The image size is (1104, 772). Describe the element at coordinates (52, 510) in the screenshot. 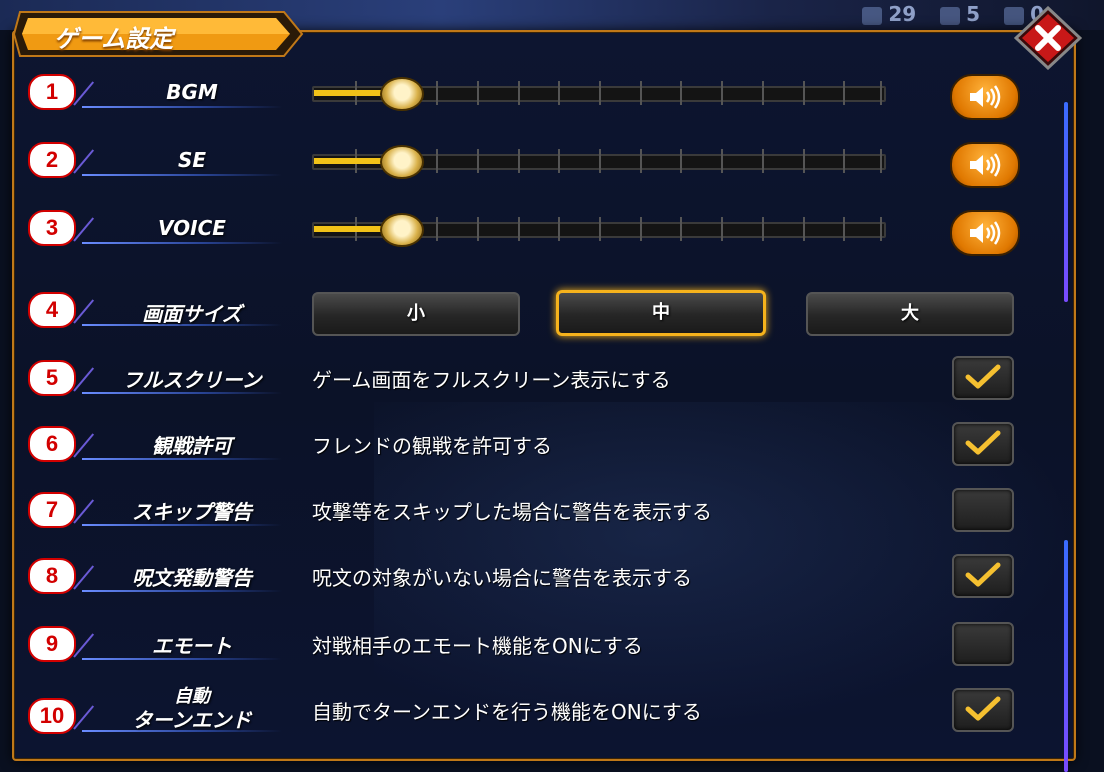

I see `number-badge: 7` at that location.